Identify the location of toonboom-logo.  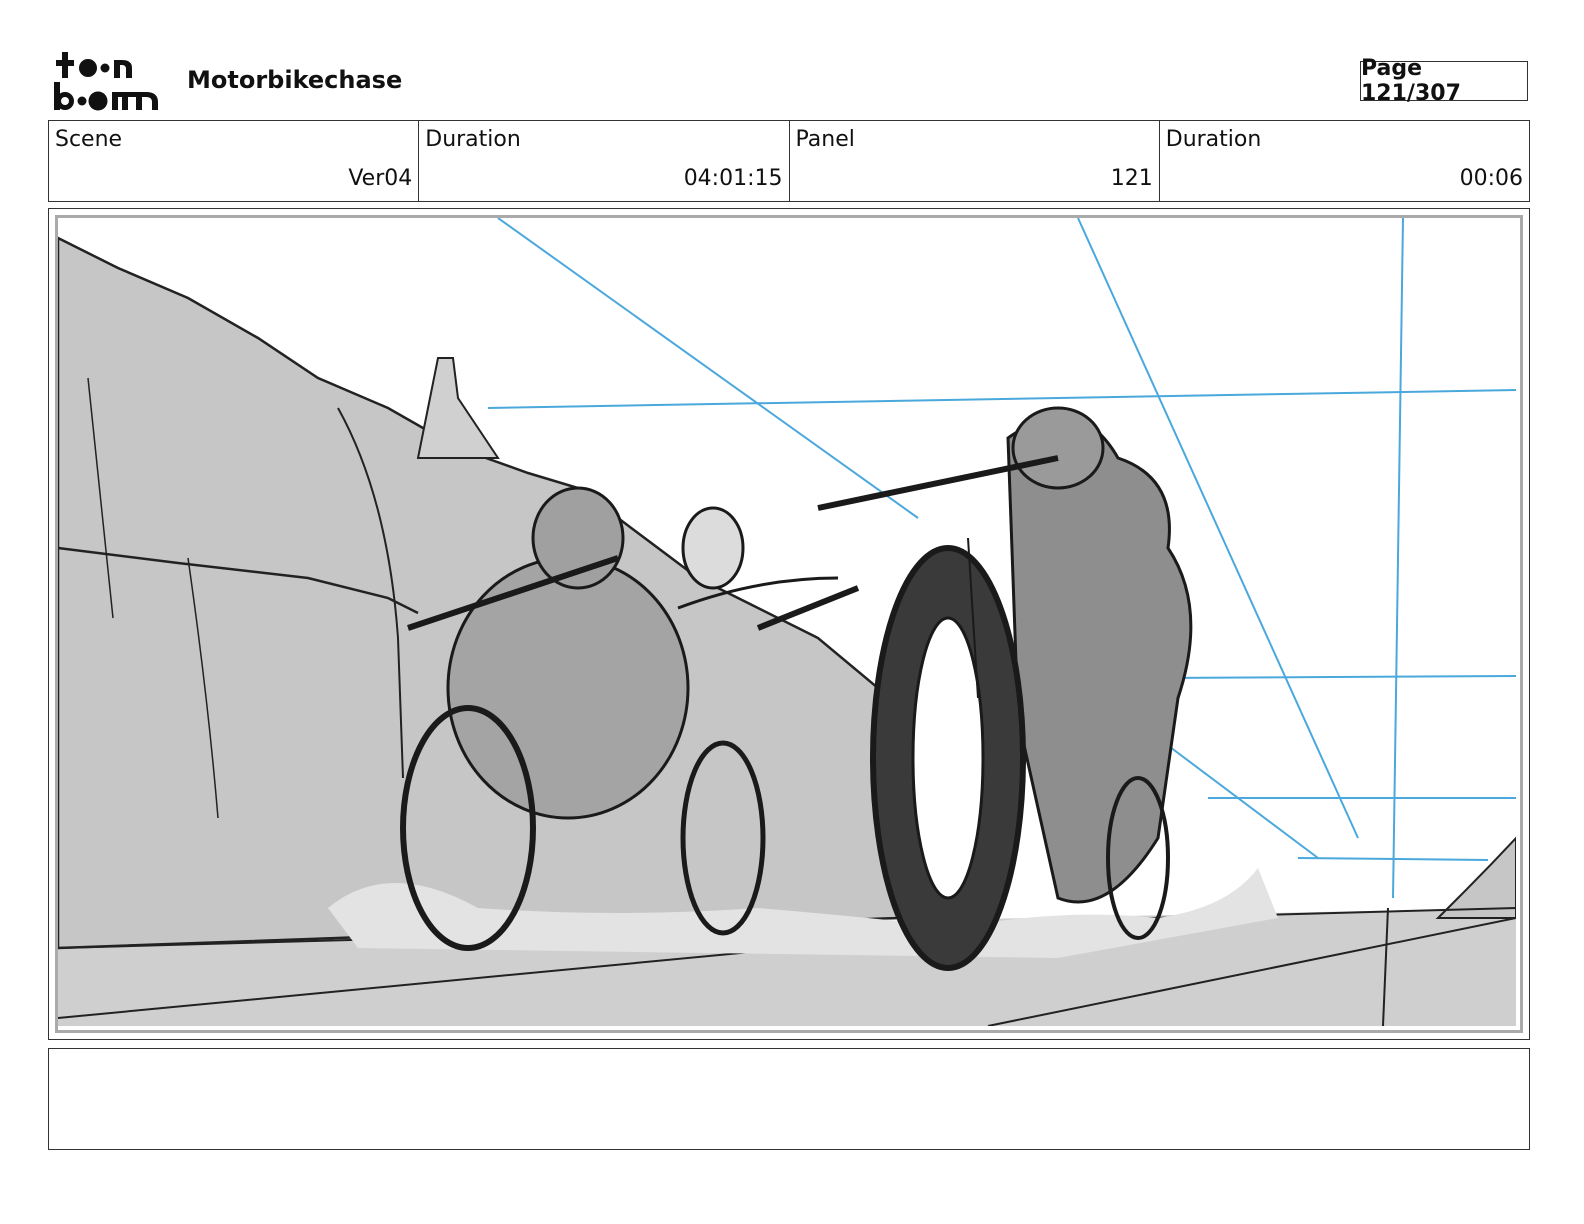
(108, 81).